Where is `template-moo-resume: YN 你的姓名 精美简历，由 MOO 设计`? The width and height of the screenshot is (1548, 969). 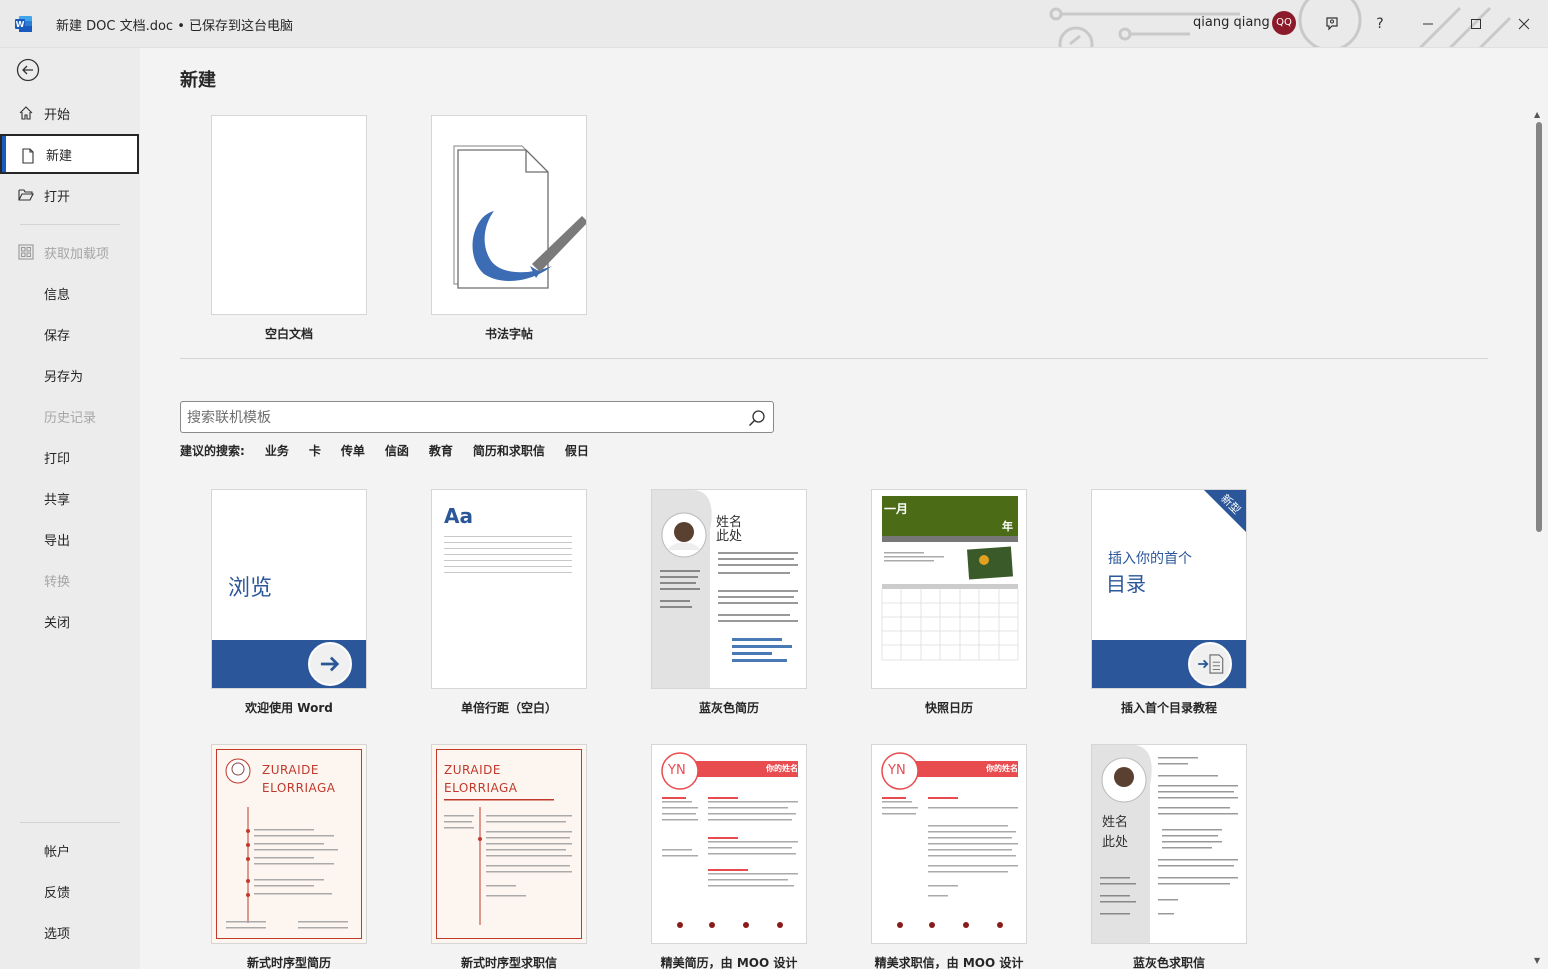
template-moo-resume: YN 你的姓名 精美简历，由 MOO 设计 is located at coordinates (729, 856).